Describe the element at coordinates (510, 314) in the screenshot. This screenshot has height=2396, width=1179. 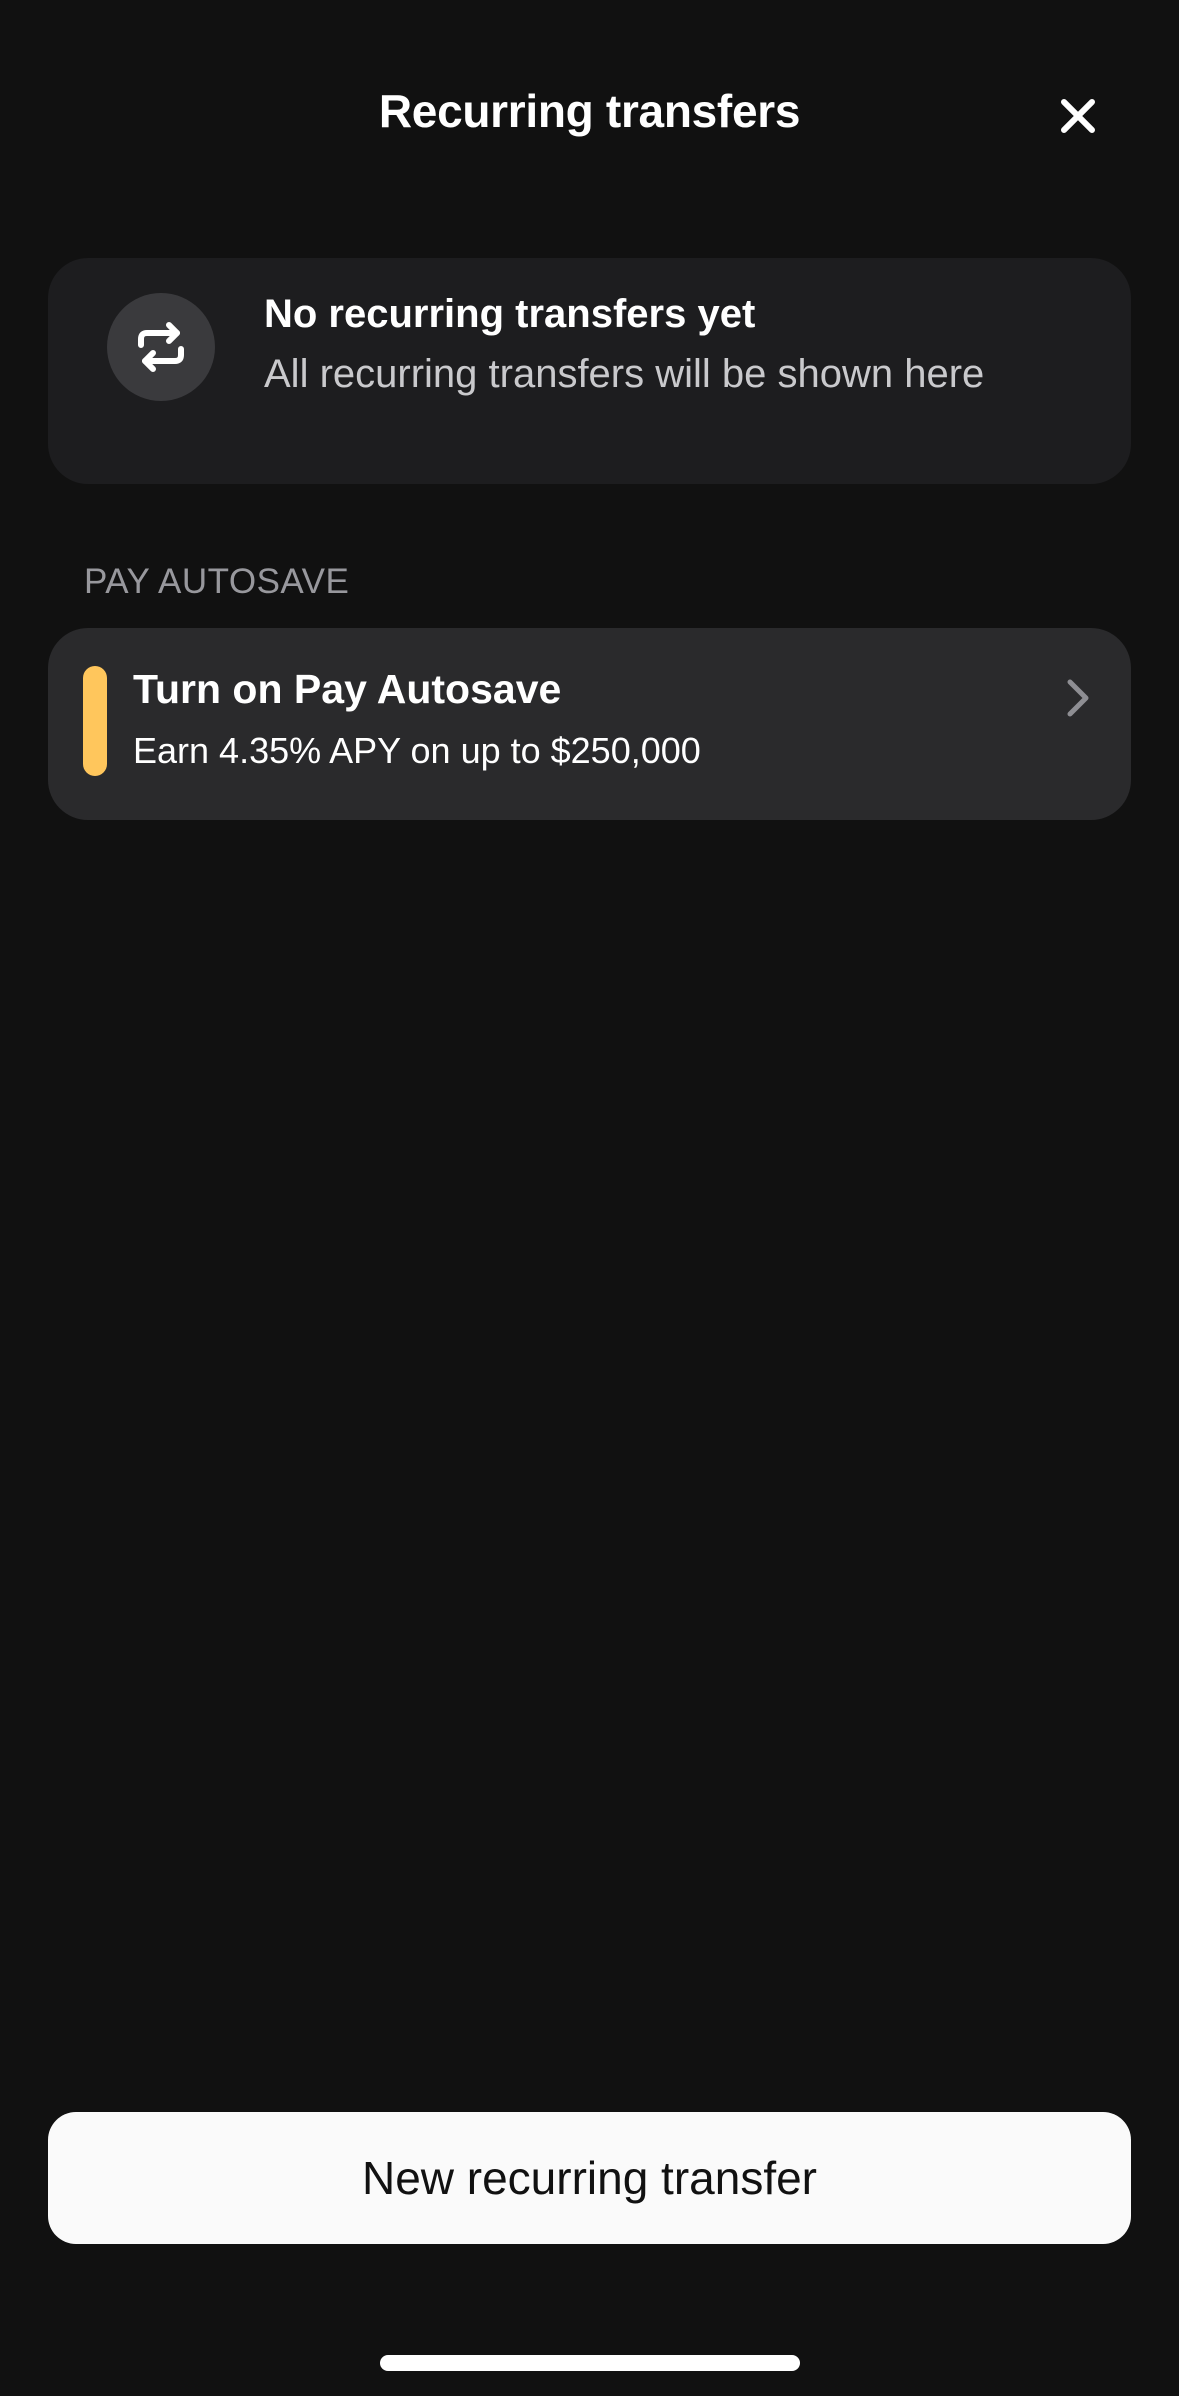
I see `empty-state-title: No recurring transfers yet` at that location.